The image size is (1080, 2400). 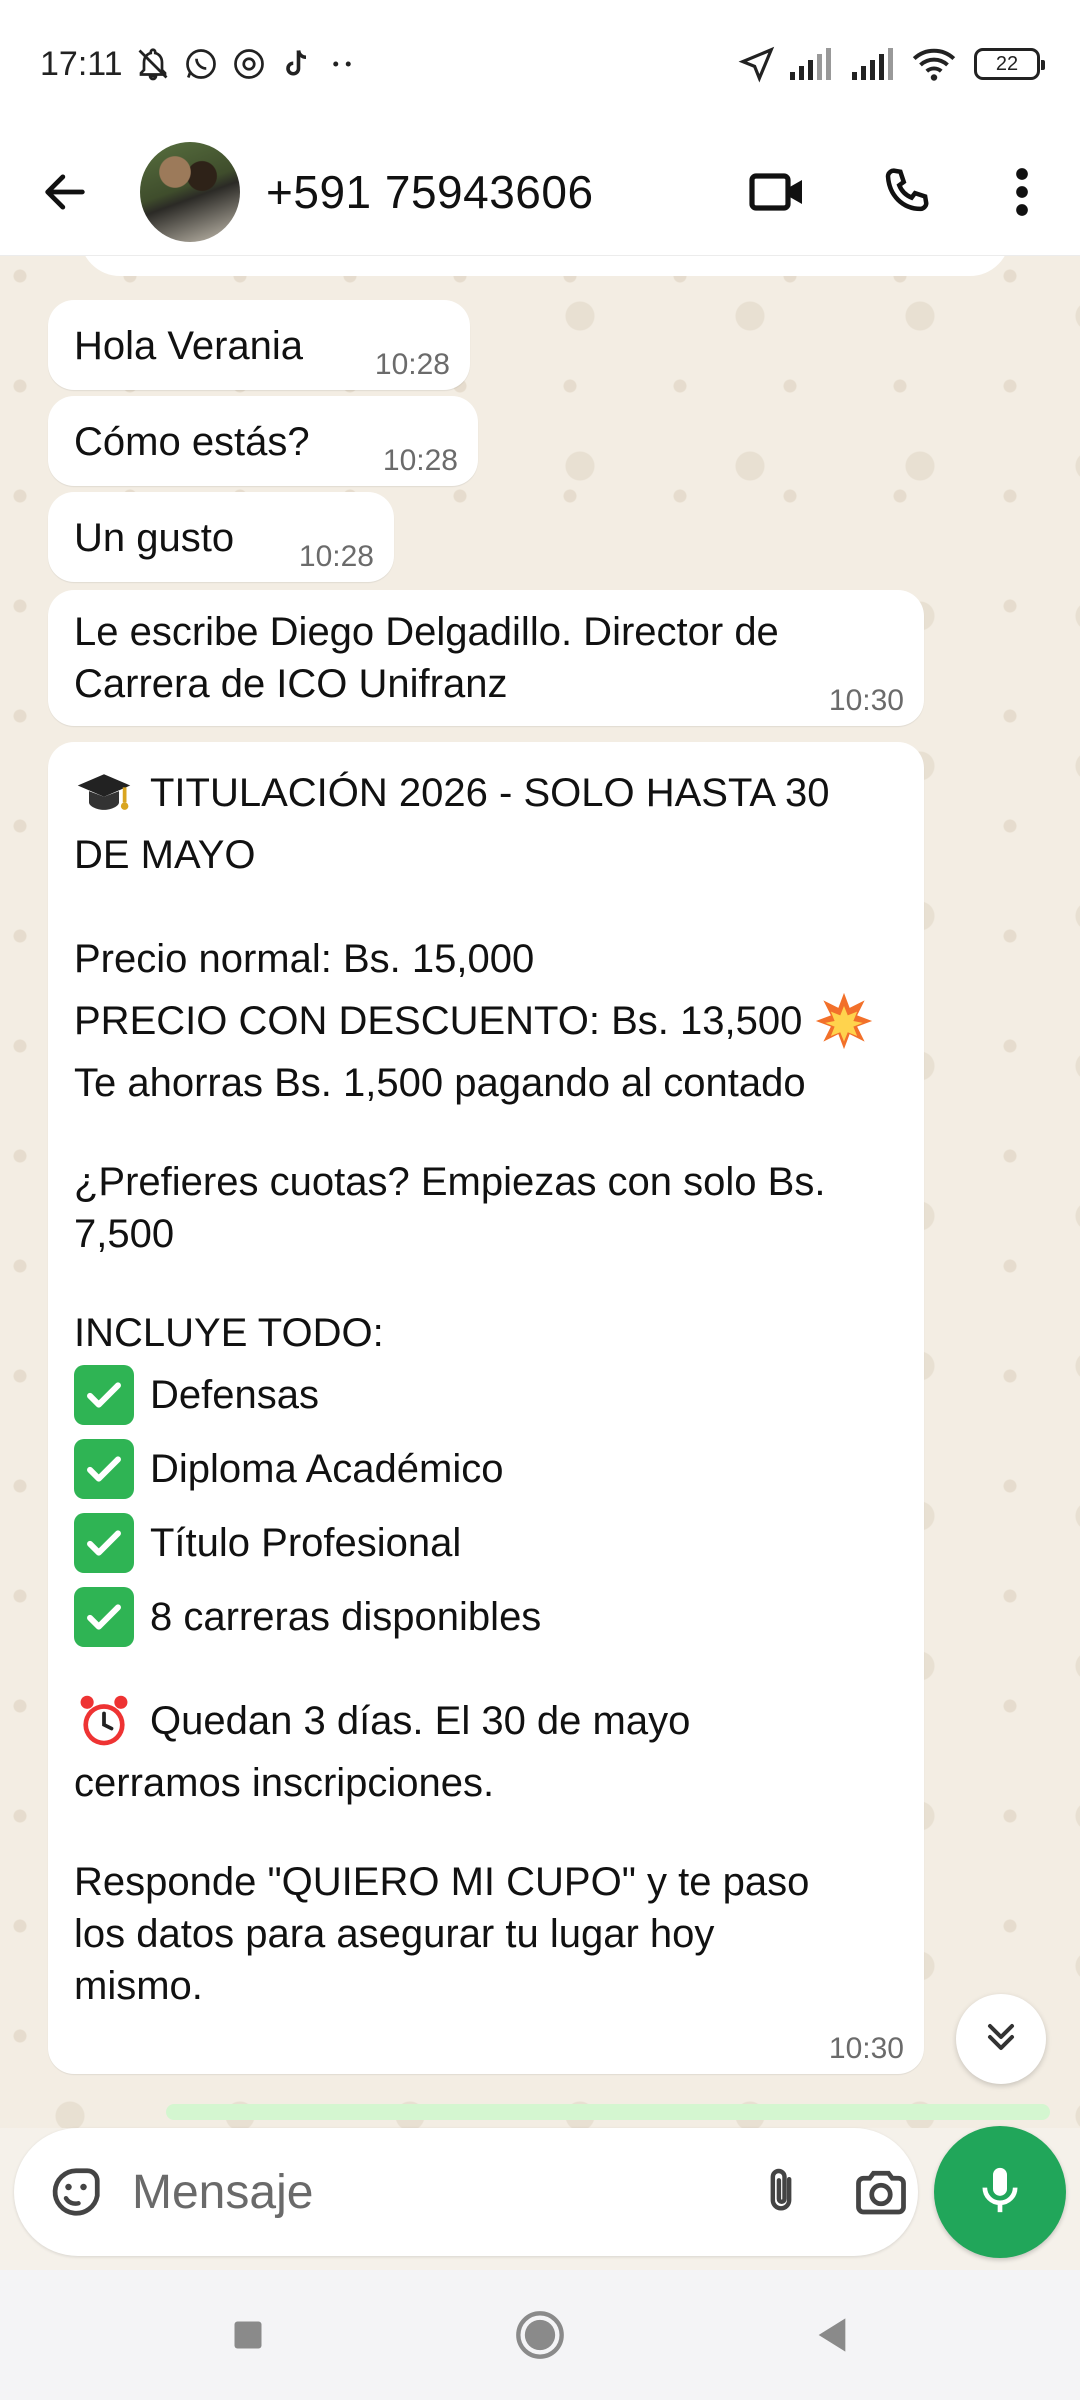 What do you see at coordinates (875, 64) in the screenshot?
I see `signal-2-icon` at bounding box center [875, 64].